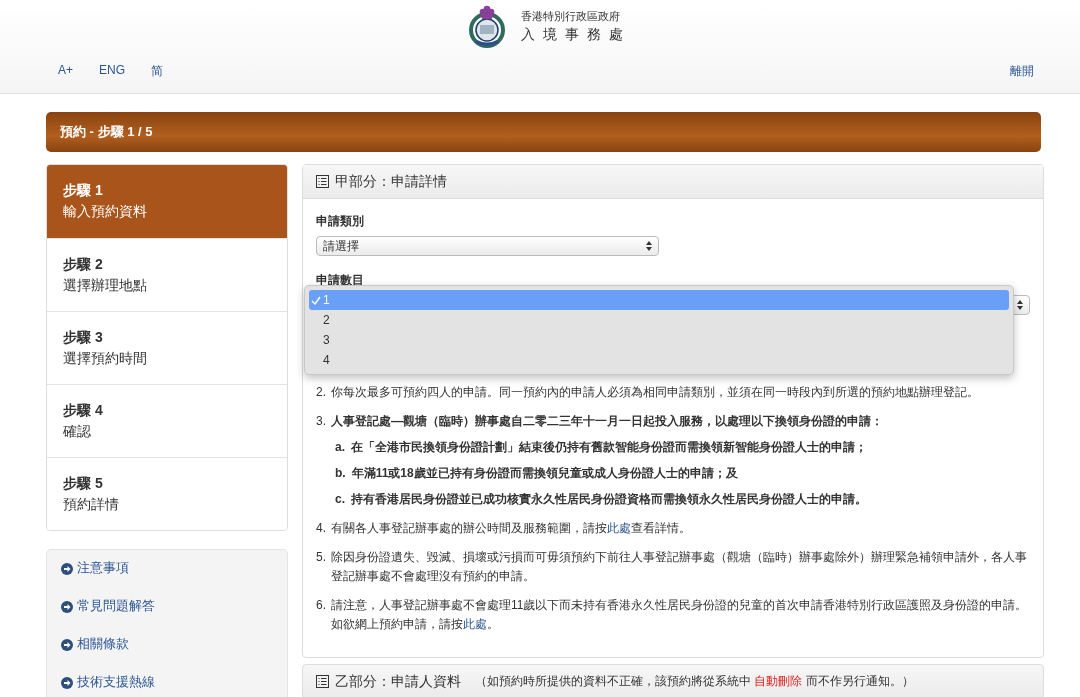 The width and height of the screenshot is (1080, 697). Describe the element at coordinates (659, 360) in the screenshot. I see `dropdown-option: 4` at that location.